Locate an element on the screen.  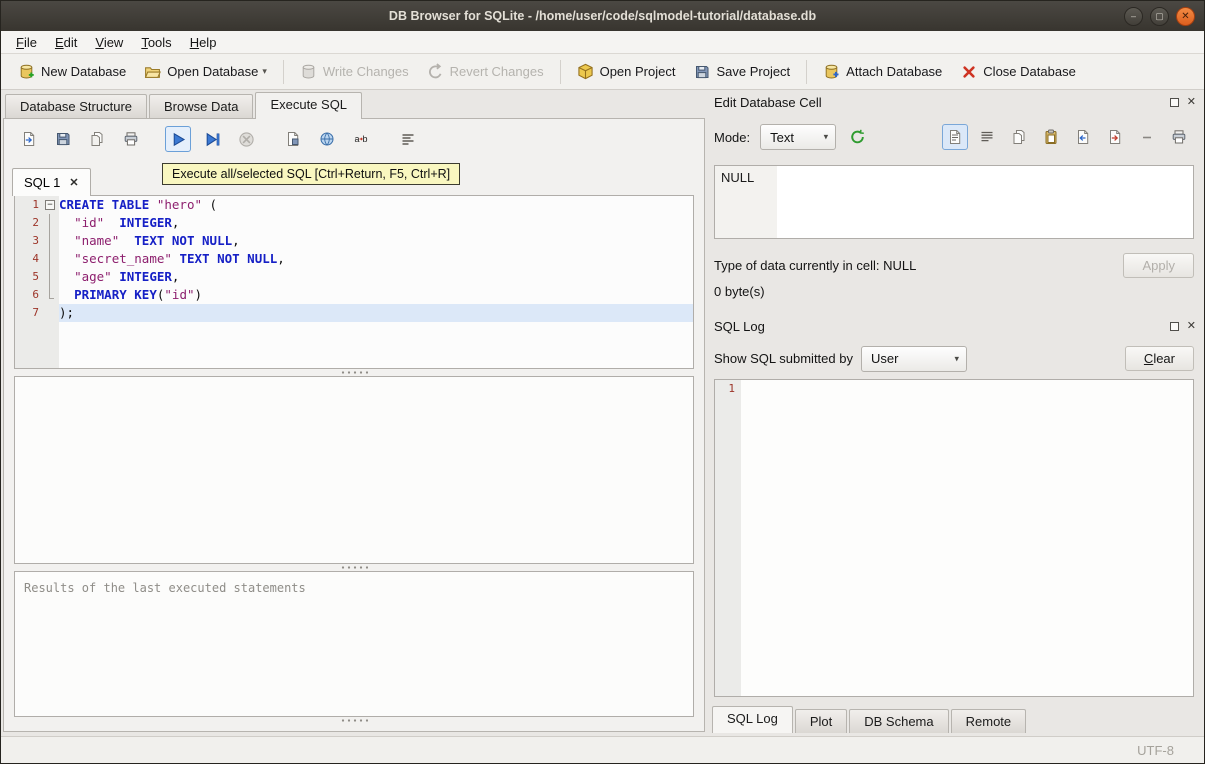
open-sql-file-button is located at coordinates (29, 139).